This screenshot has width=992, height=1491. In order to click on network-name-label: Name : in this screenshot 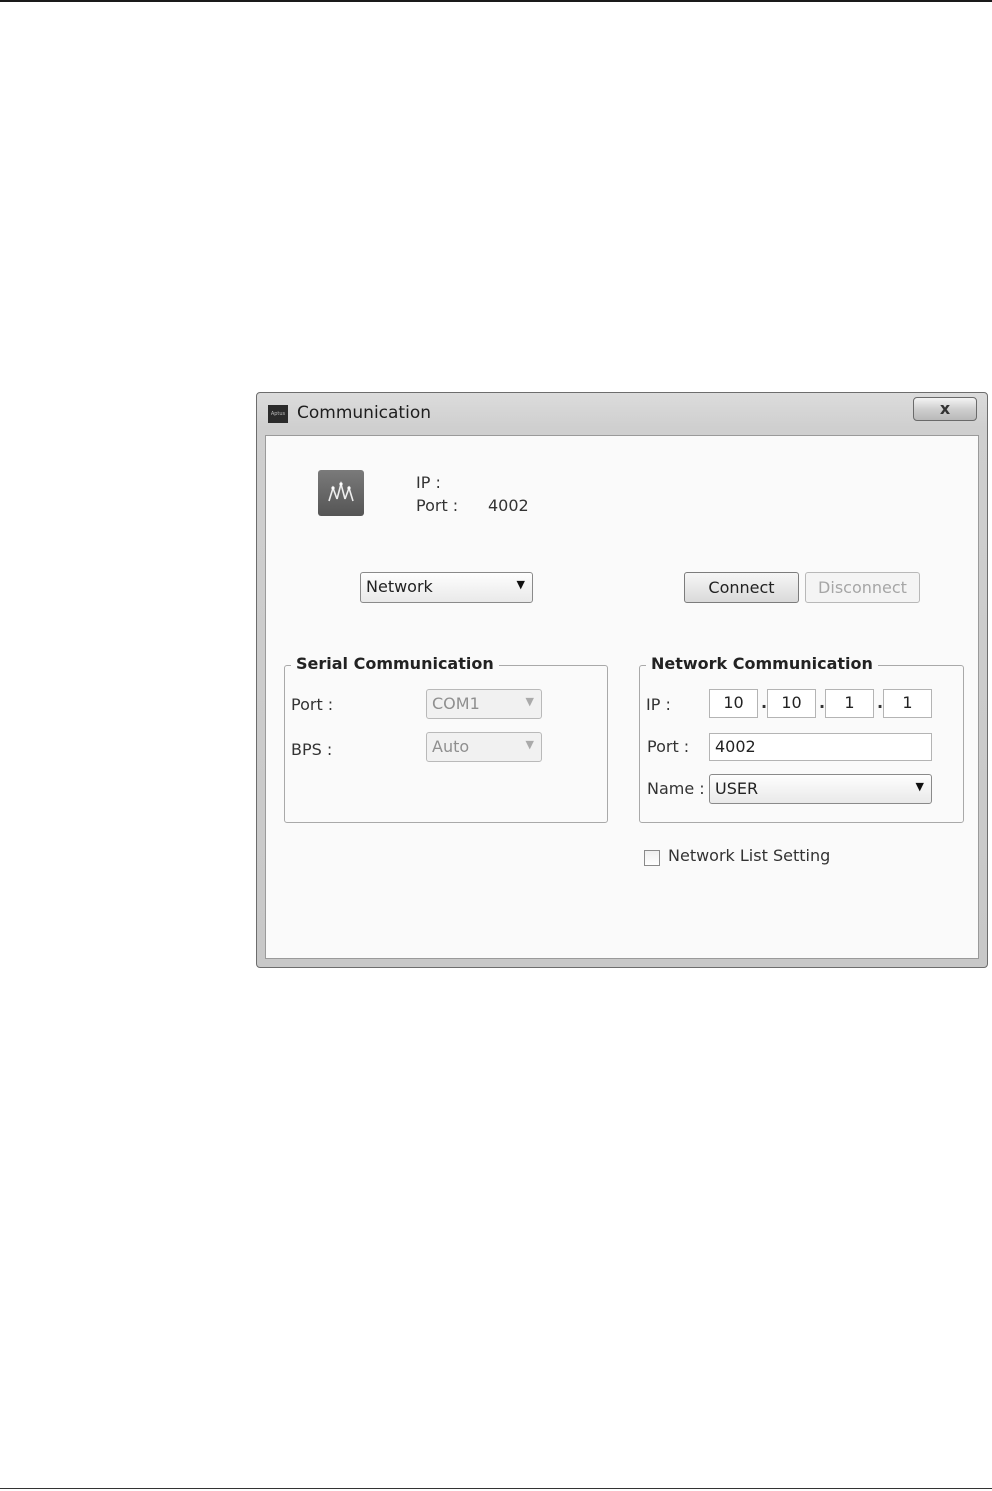, I will do `click(676, 788)`.